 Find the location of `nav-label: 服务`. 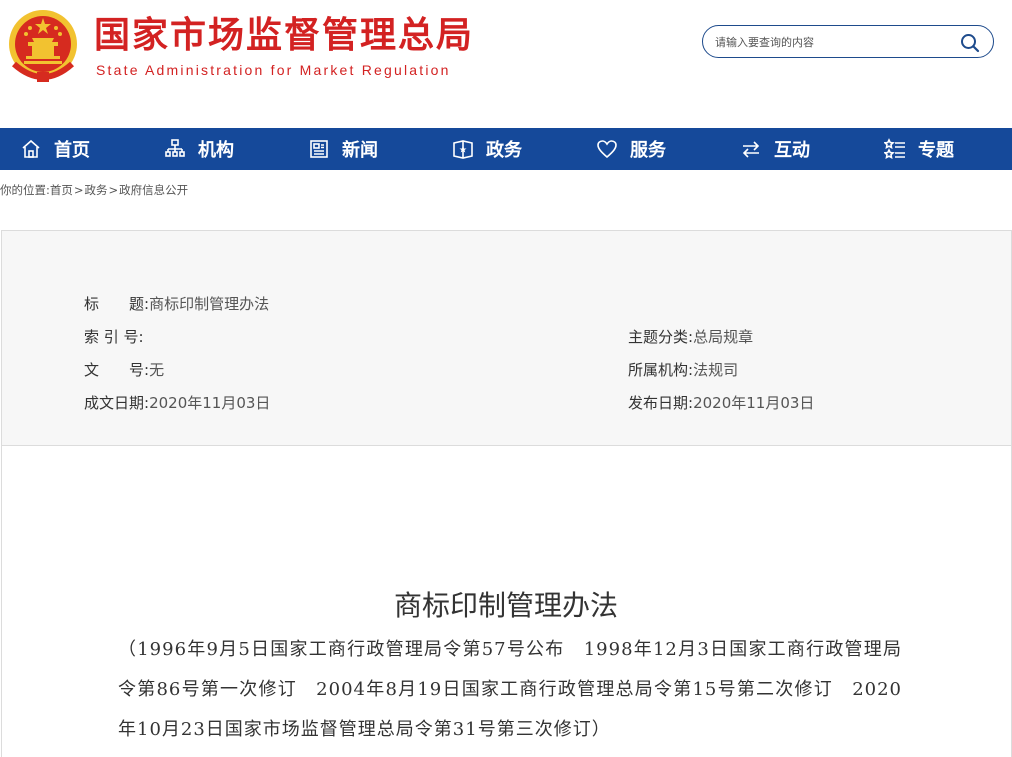

nav-label: 服务 is located at coordinates (648, 150).